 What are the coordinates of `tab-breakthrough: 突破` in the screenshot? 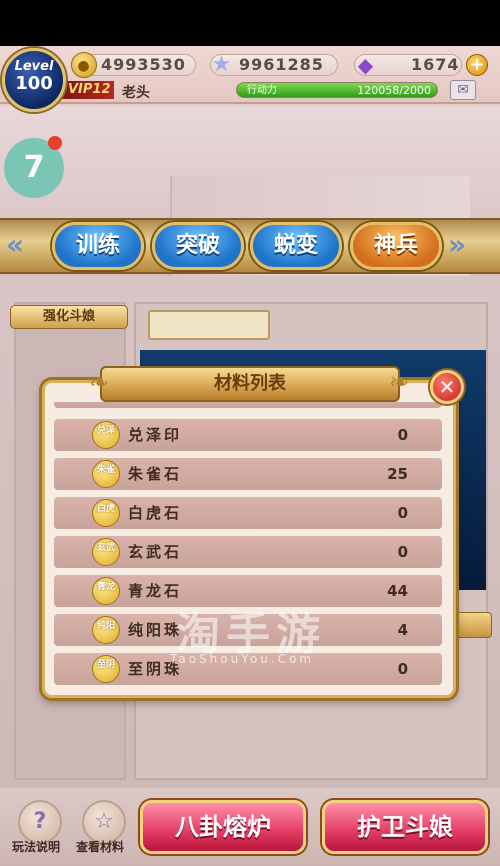 It's located at (198, 246).